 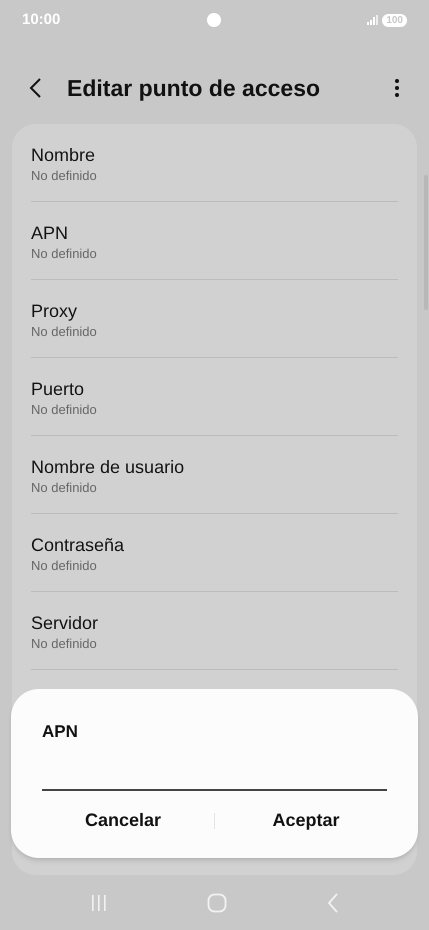 What do you see at coordinates (214, 388) in the screenshot?
I see `setting-label: Puerto` at bounding box center [214, 388].